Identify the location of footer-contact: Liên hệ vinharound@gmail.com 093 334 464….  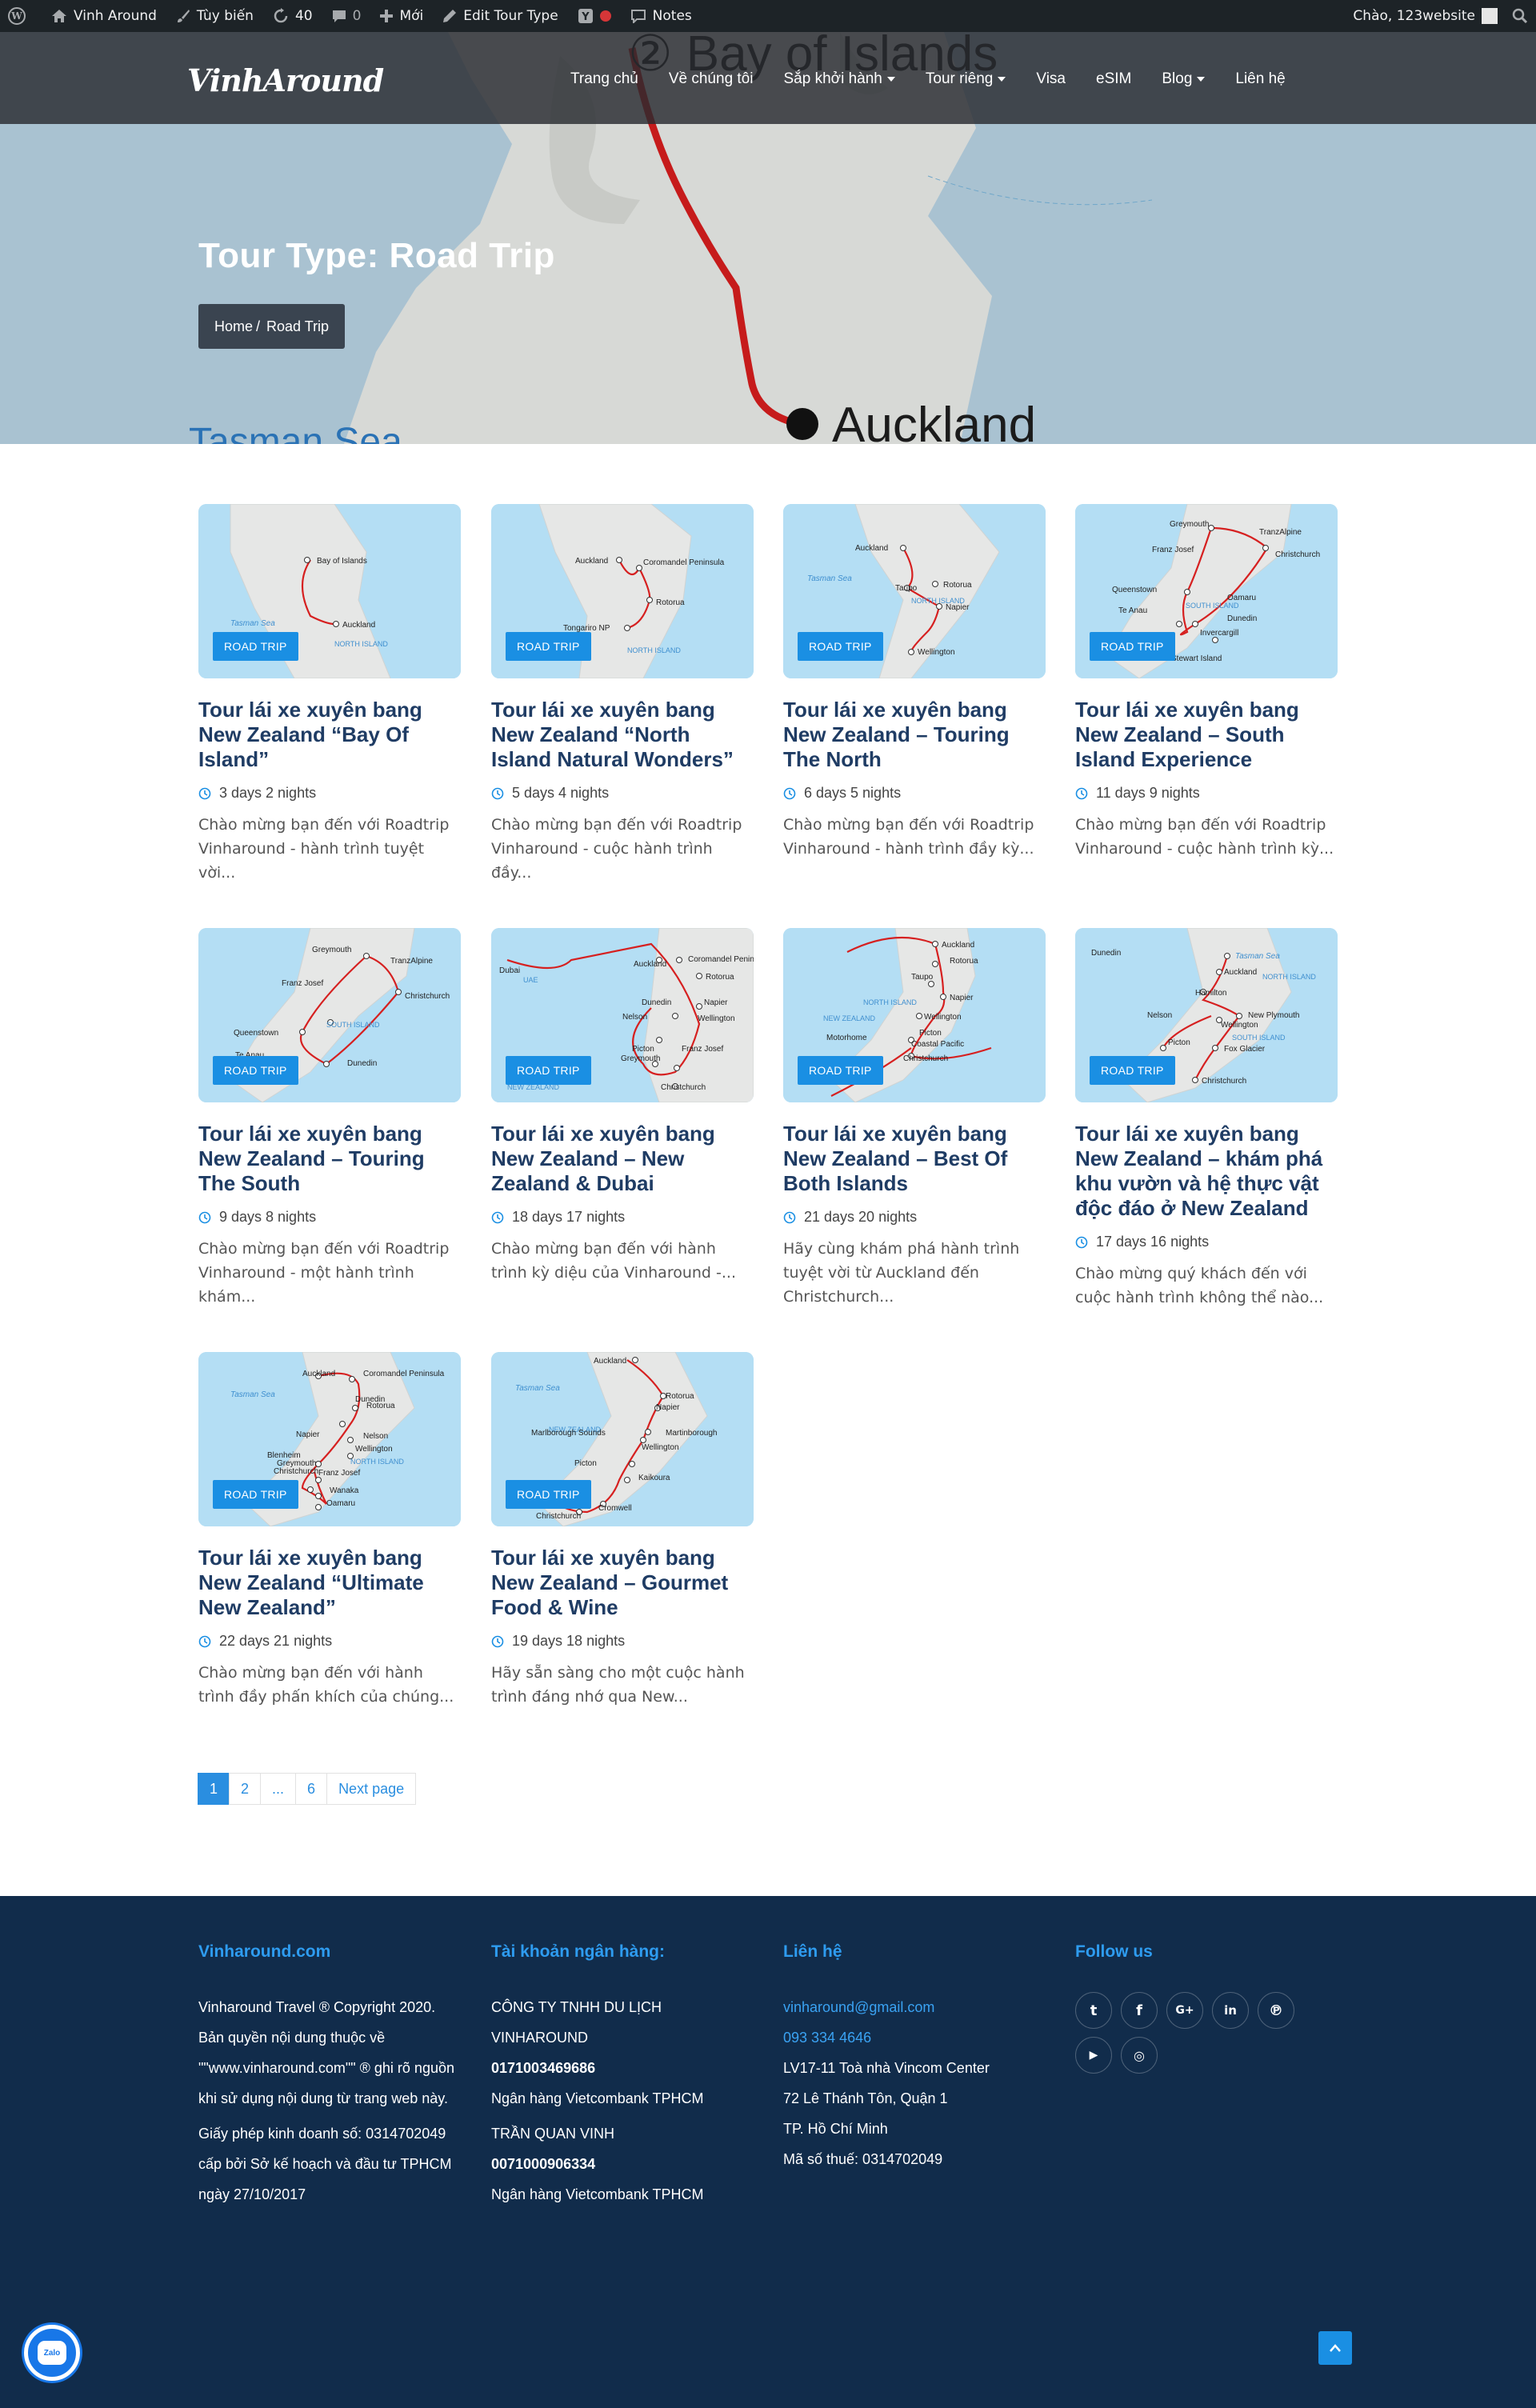
(915, 2058).